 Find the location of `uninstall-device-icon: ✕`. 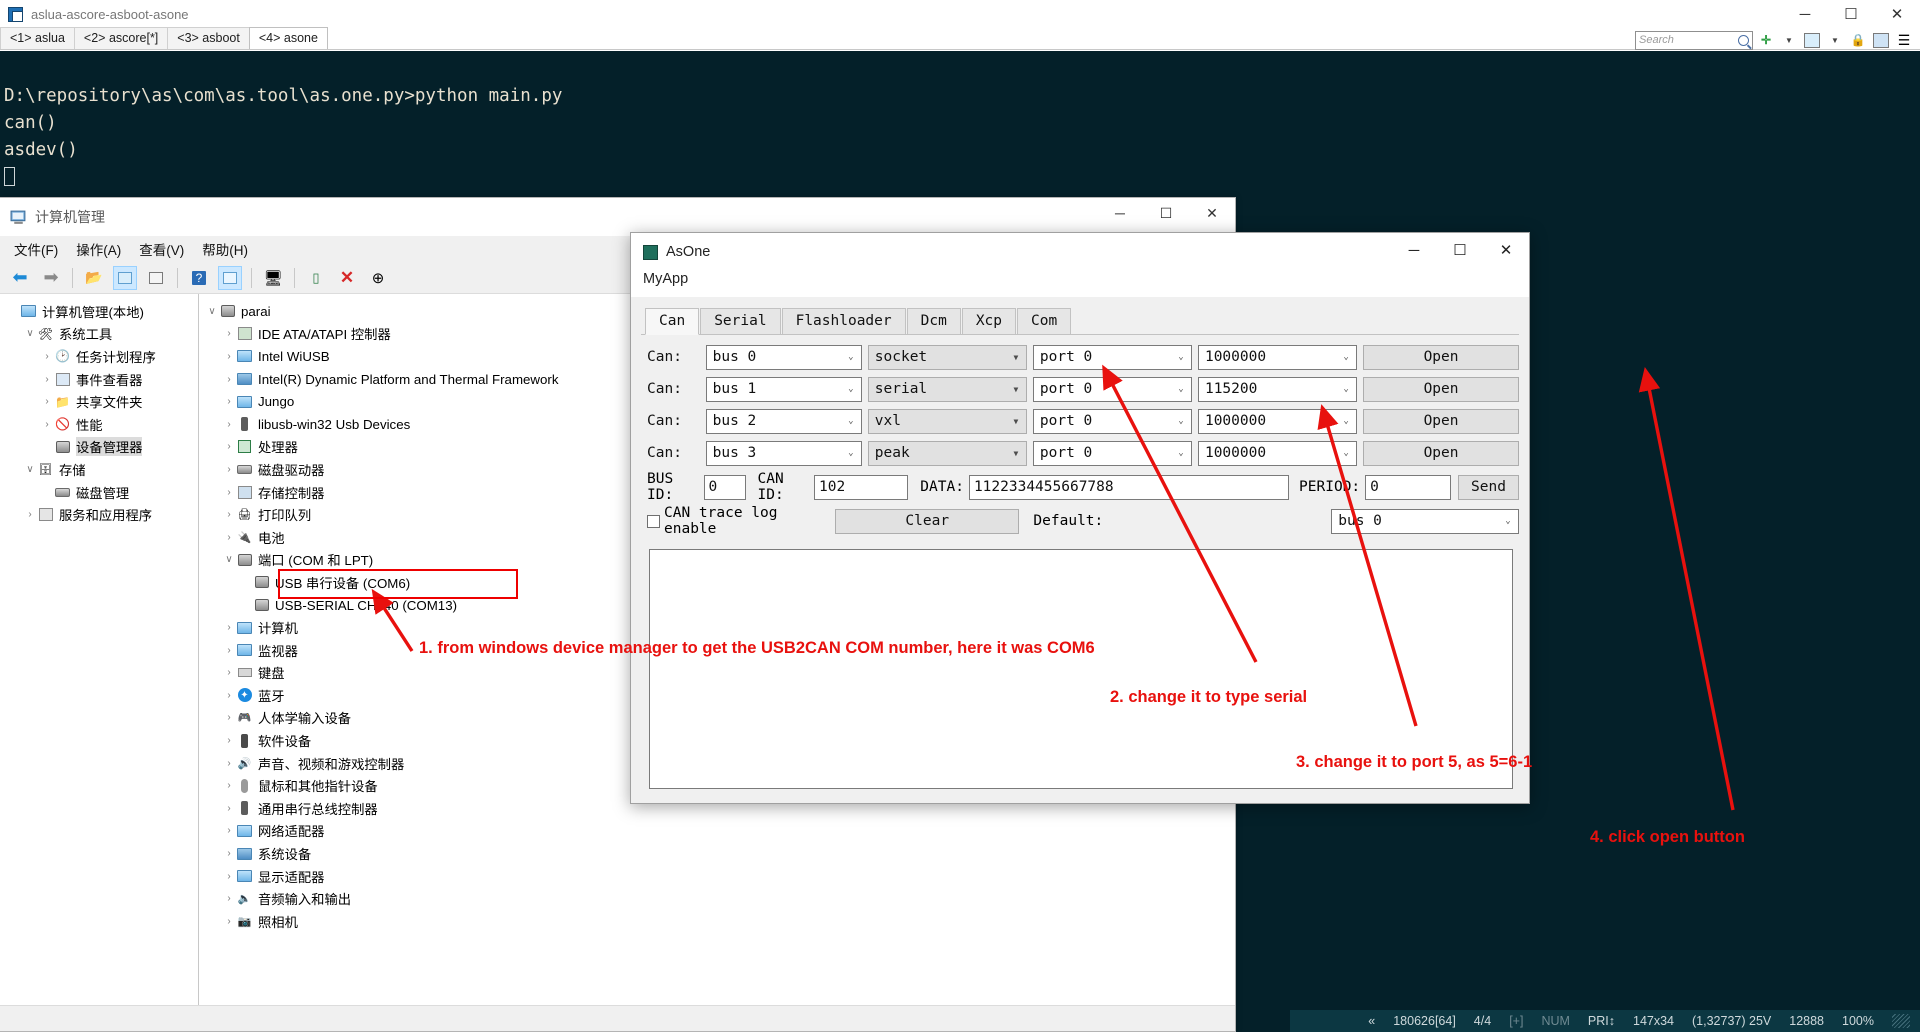

uninstall-device-icon: ✕ is located at coordinates (347, 278).